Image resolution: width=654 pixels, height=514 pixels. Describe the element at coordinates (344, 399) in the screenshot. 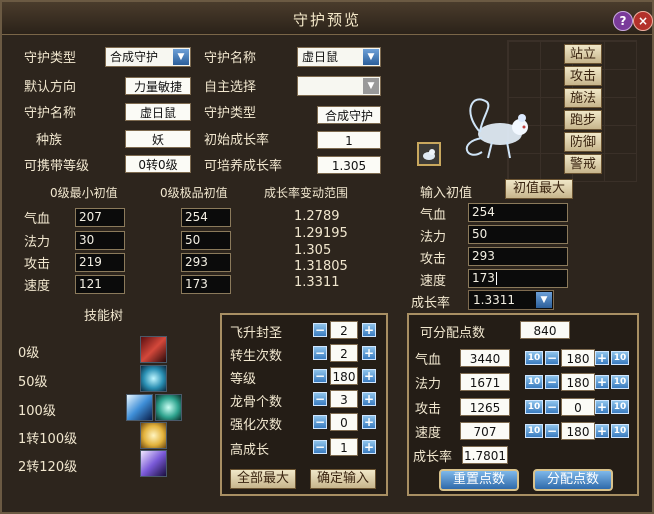

I see `control-value: 3` at that location.